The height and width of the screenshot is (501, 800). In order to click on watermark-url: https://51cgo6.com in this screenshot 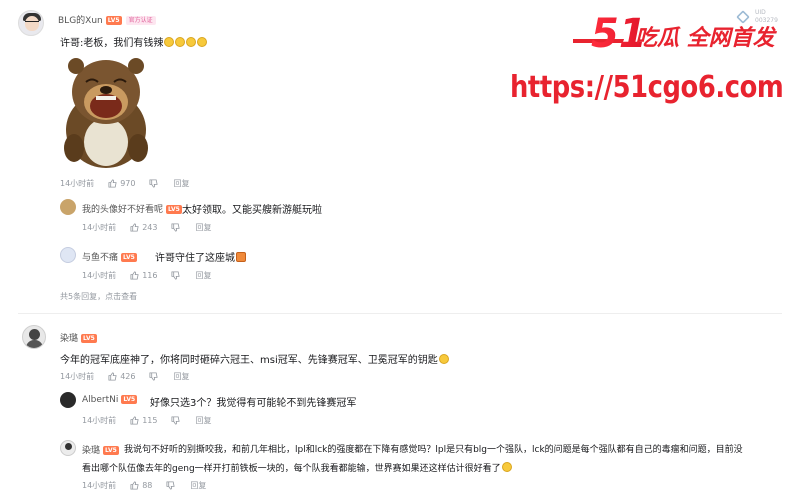, I will do `click(647, 87)`.